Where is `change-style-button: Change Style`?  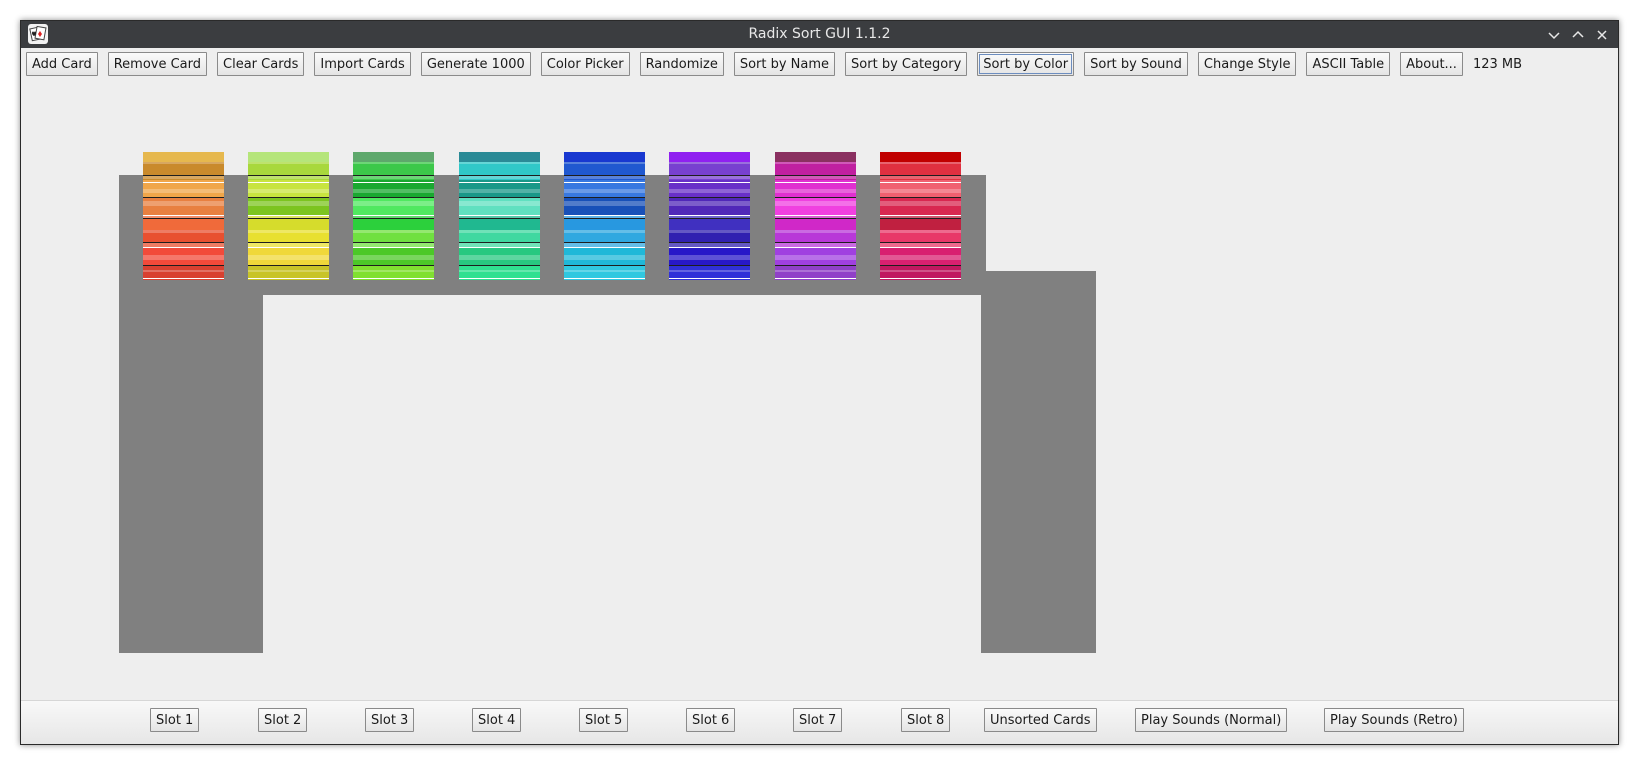 change-style-button: Change Style is located at coordinates (1247, 64).